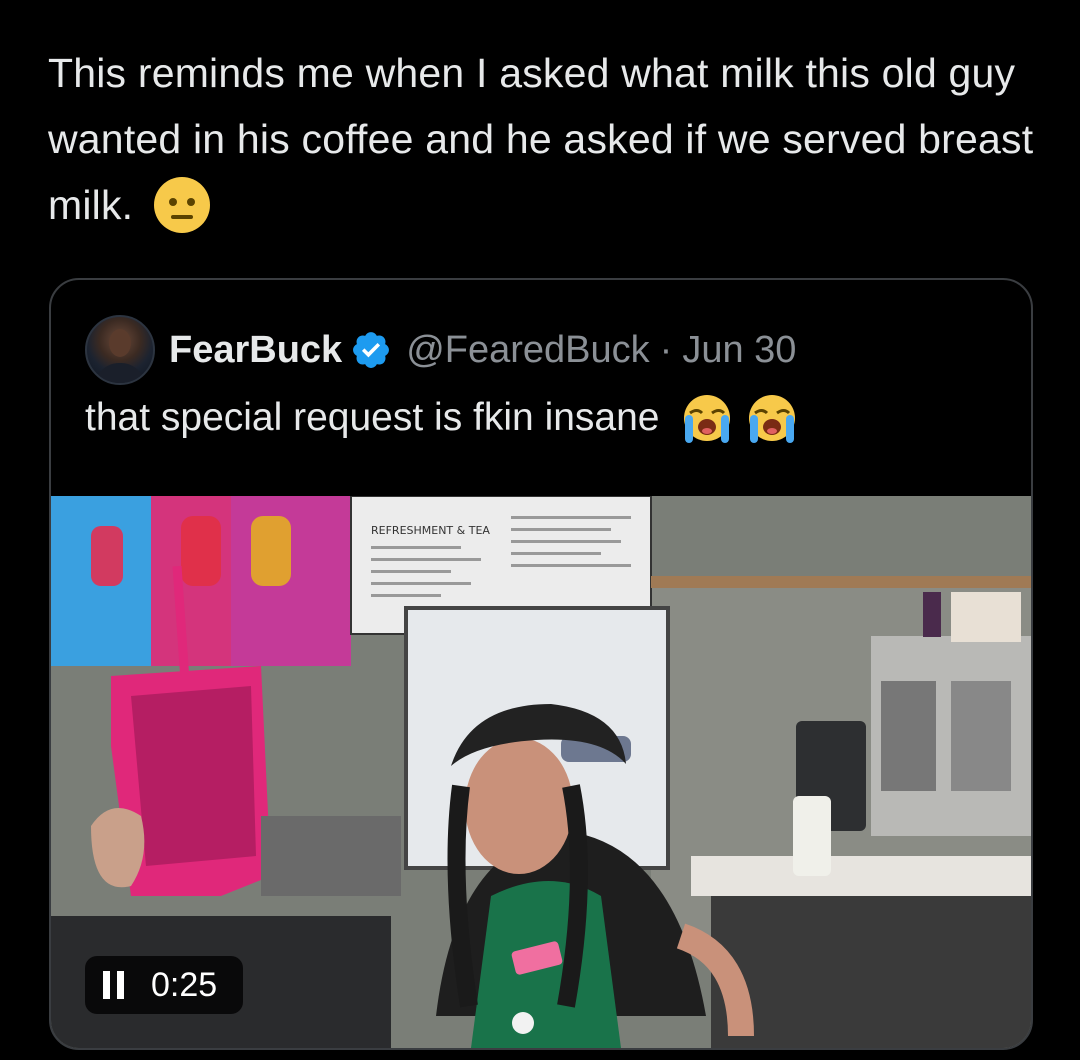  I want to click on quoted-tweet-text: that special request is fkin insane, so click(442, 418).